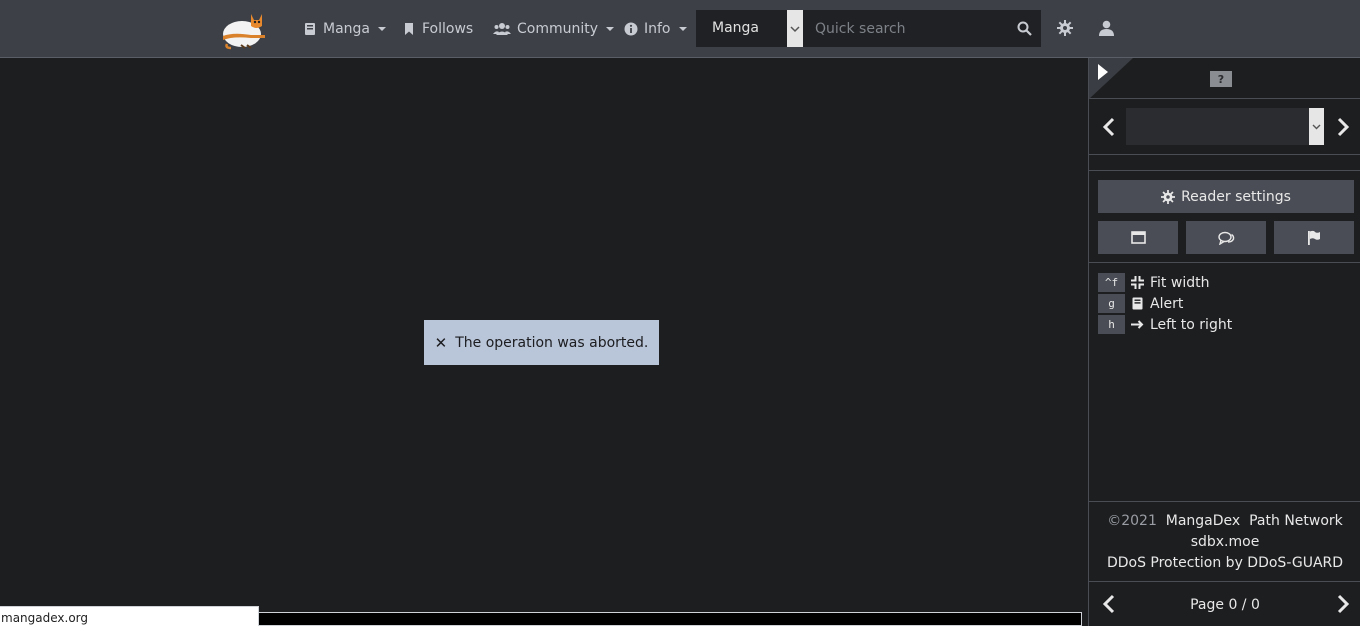 This screenshot has width=1360, height=626. What do you see at coordinates (1111, 303) in the screenshot?
I see `shortcut-key: g` at bounding box center [1111, 303].